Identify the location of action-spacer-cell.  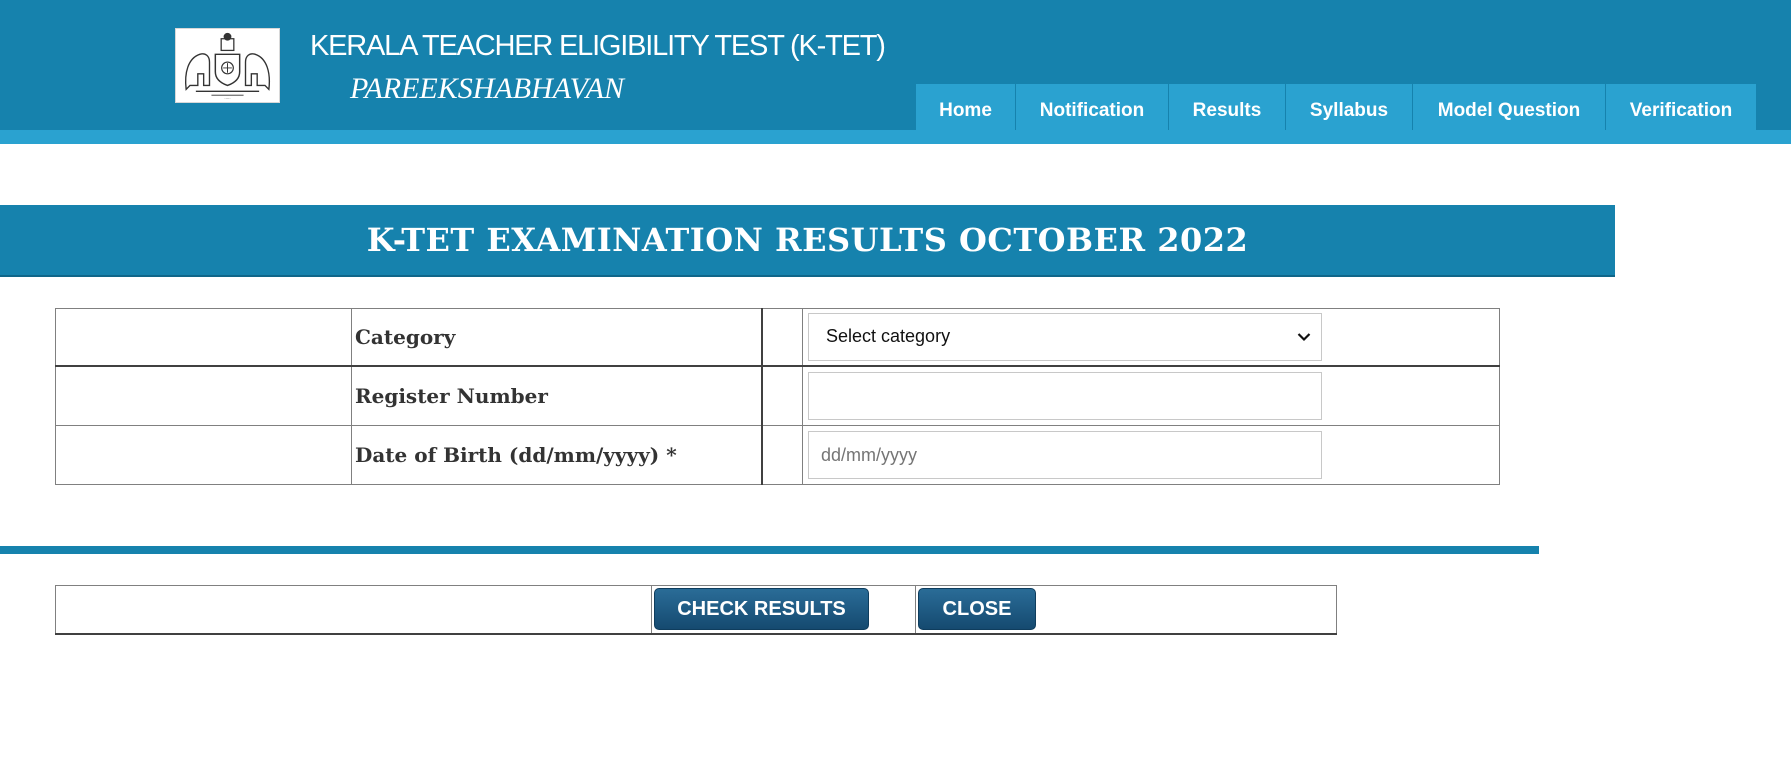
(353, 610).